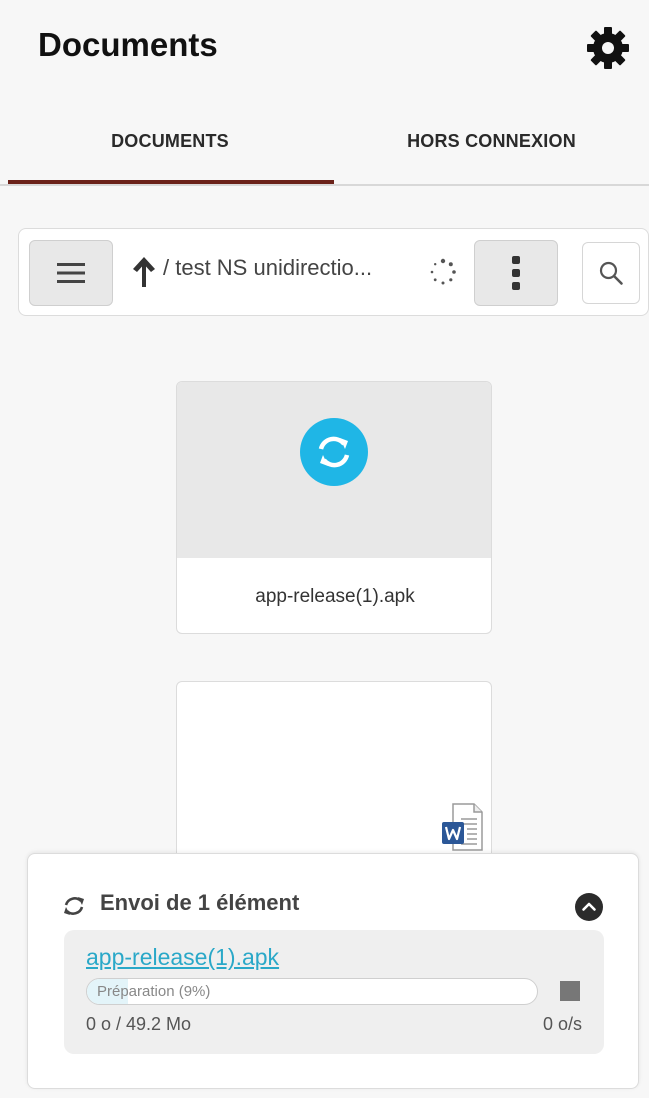  I want to click on upload-progress-bar: Préparation (9%), so click(312, 991).